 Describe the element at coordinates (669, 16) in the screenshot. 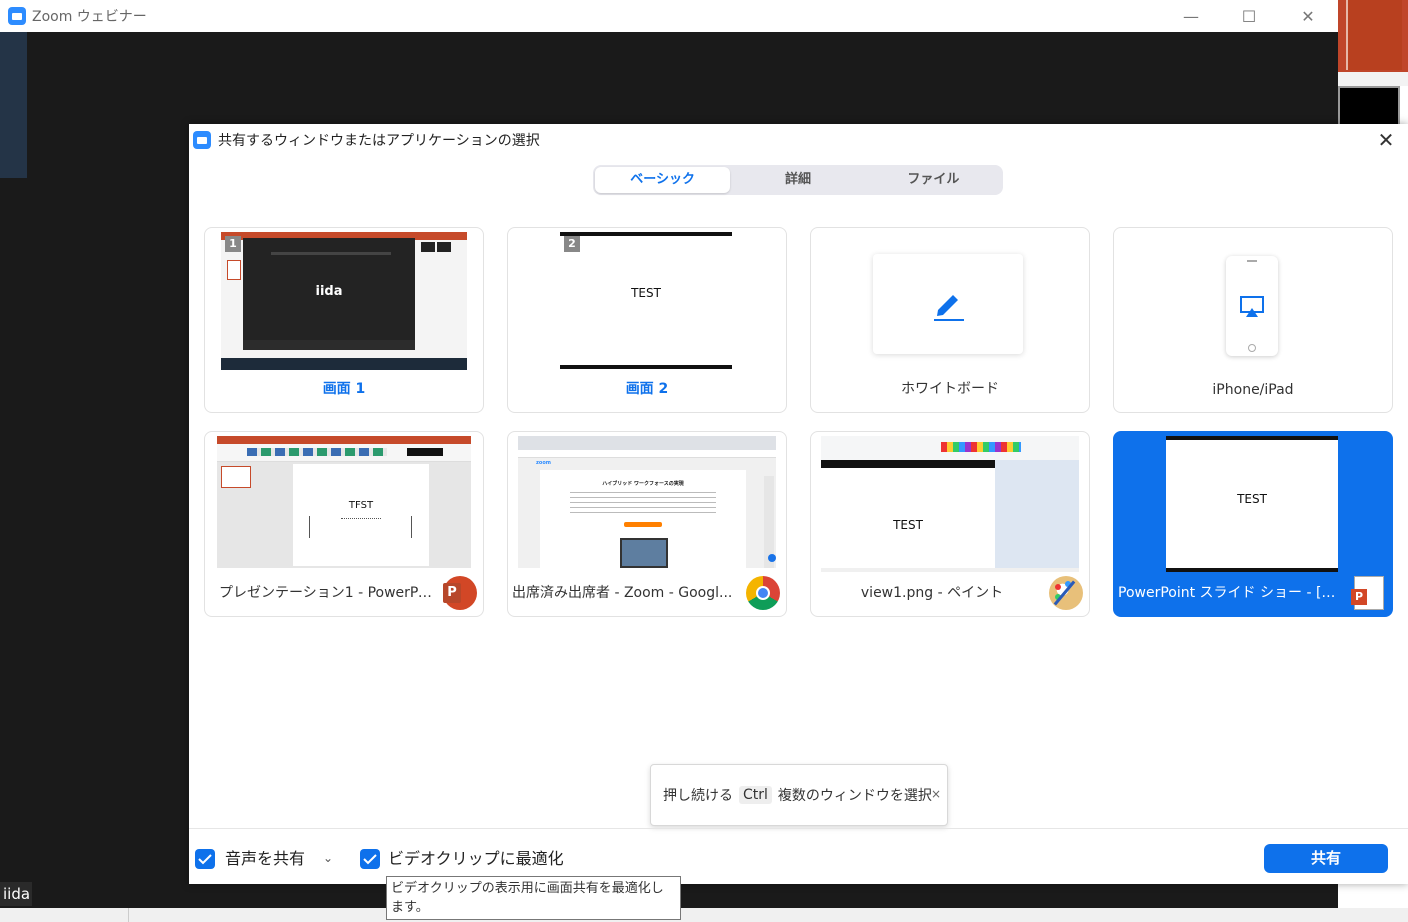

I see `zoom-title-bar: Zoom ウェビナー — ☐ ✕` at that location.